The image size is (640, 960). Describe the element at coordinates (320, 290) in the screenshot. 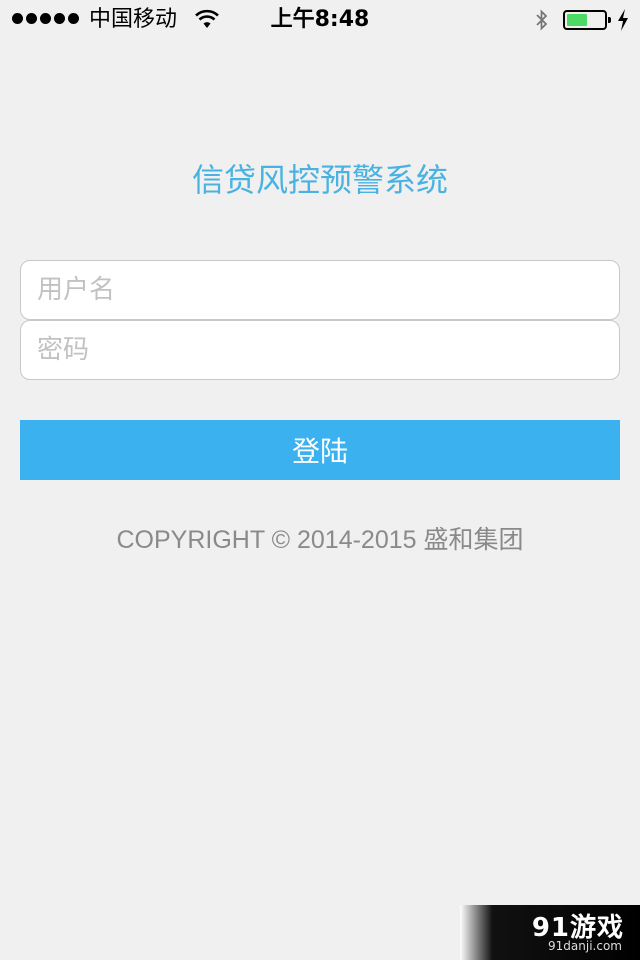

I see `username-input` at that location.